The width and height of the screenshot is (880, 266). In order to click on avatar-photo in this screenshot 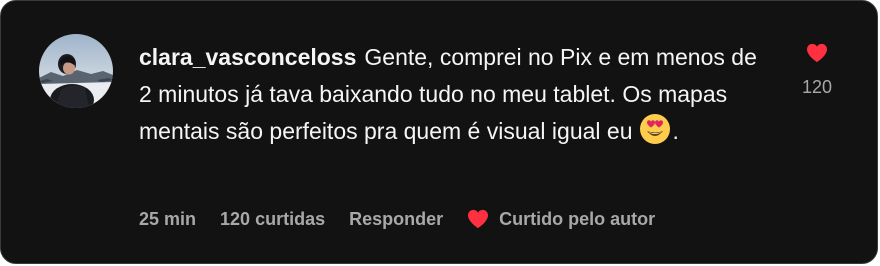, I will do `click(76, 71)`.